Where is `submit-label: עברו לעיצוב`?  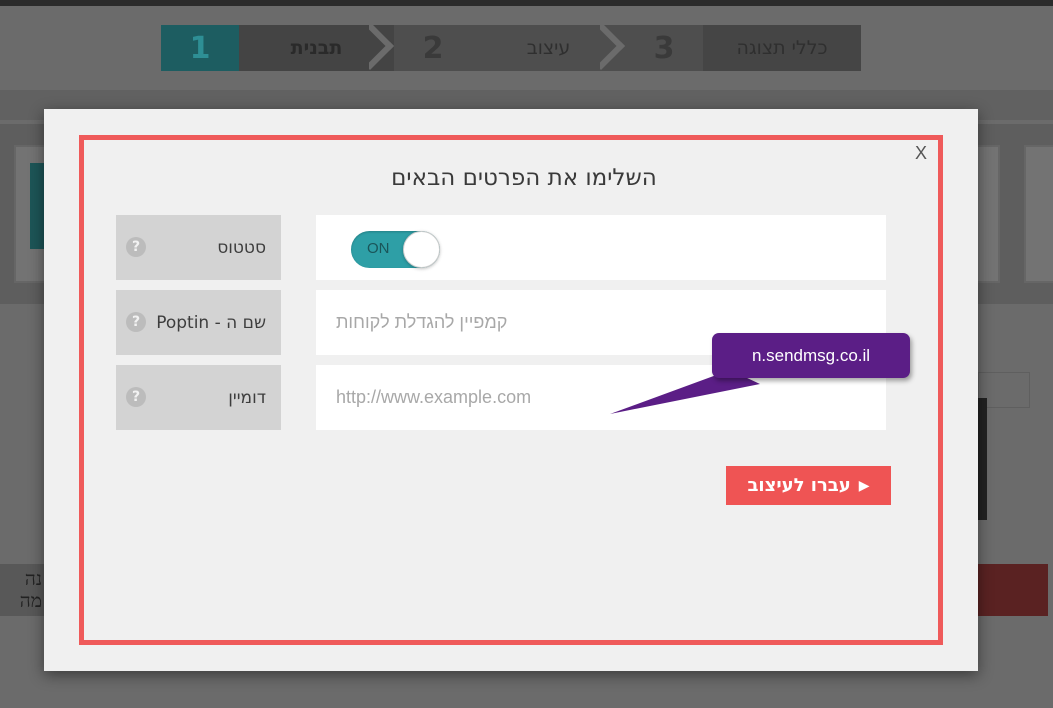
submit-label: עברו לעיצוב is located at coordinates (799, 485).